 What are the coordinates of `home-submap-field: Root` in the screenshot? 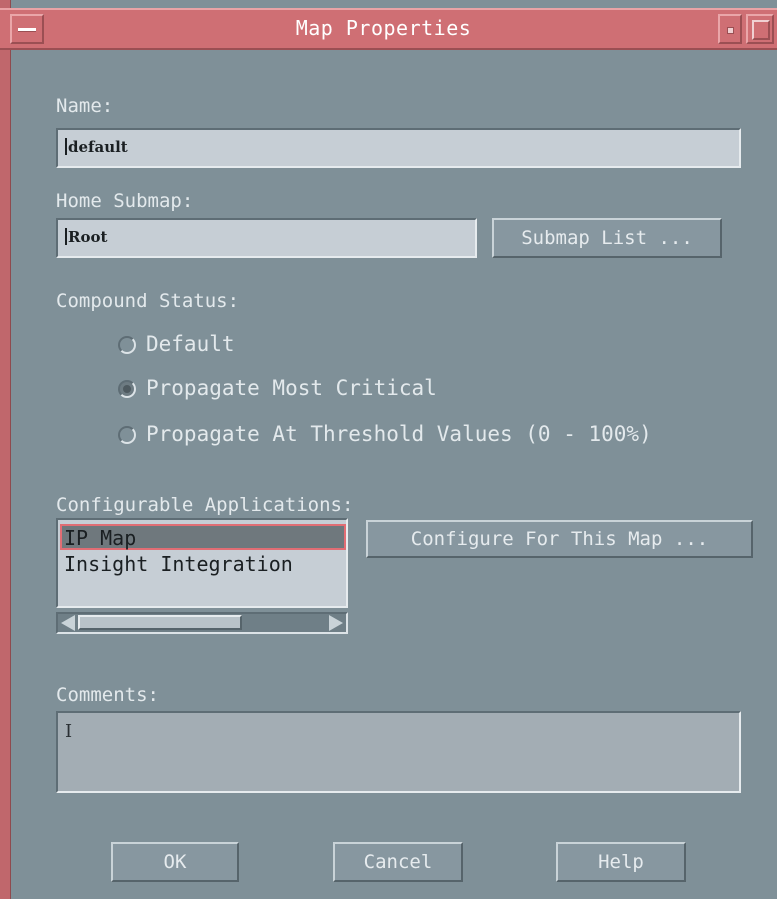 It's located at (266, 238).